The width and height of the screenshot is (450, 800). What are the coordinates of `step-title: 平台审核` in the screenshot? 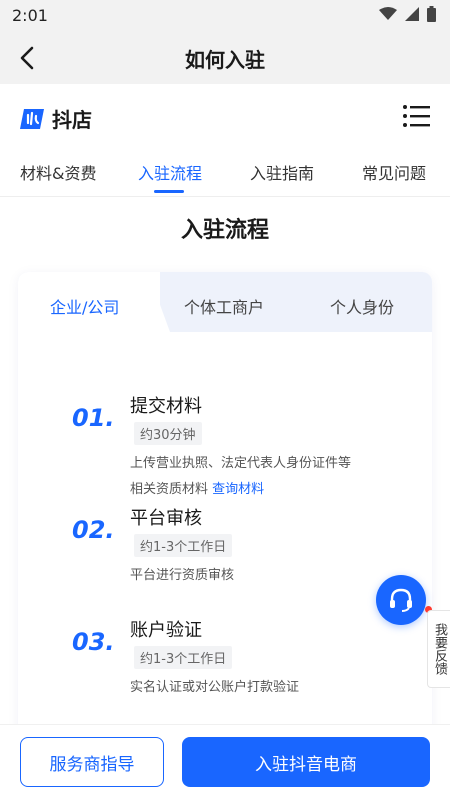 It's located at (166, 518).